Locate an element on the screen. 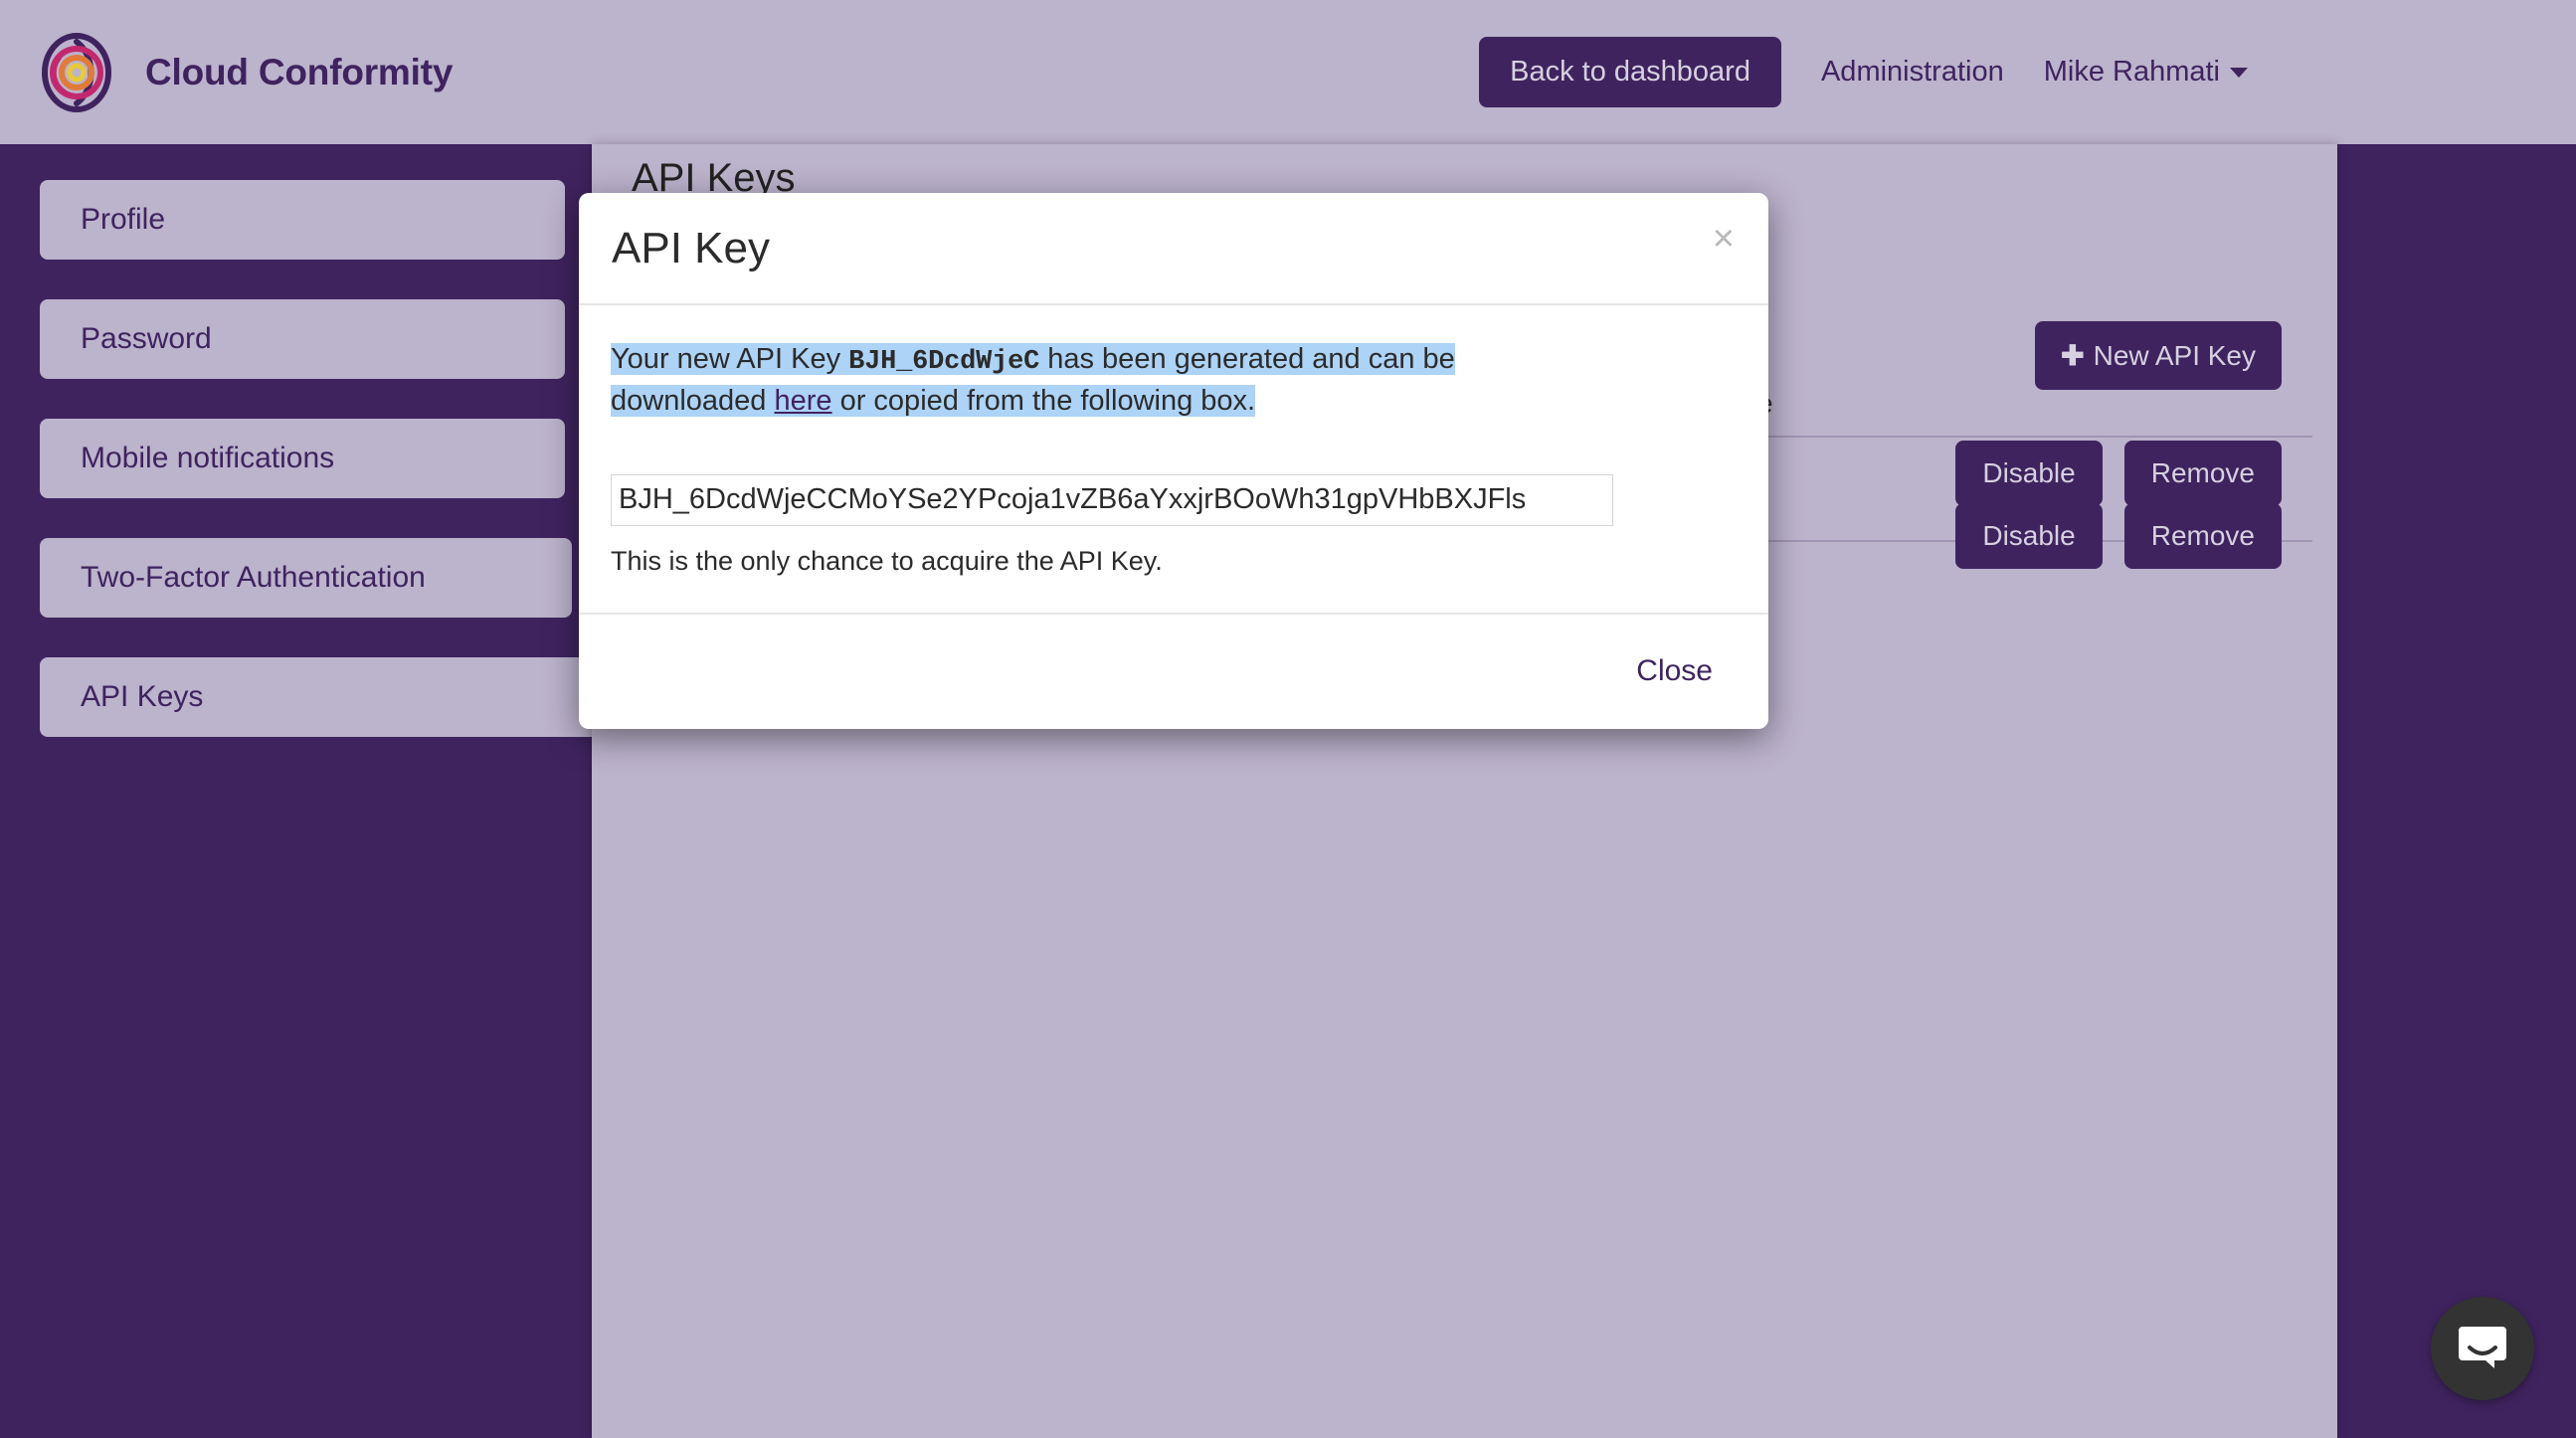 The width and height of the screenshot is (2576, 1438). administration-link: Administration is located at coordinates (1912, 72).